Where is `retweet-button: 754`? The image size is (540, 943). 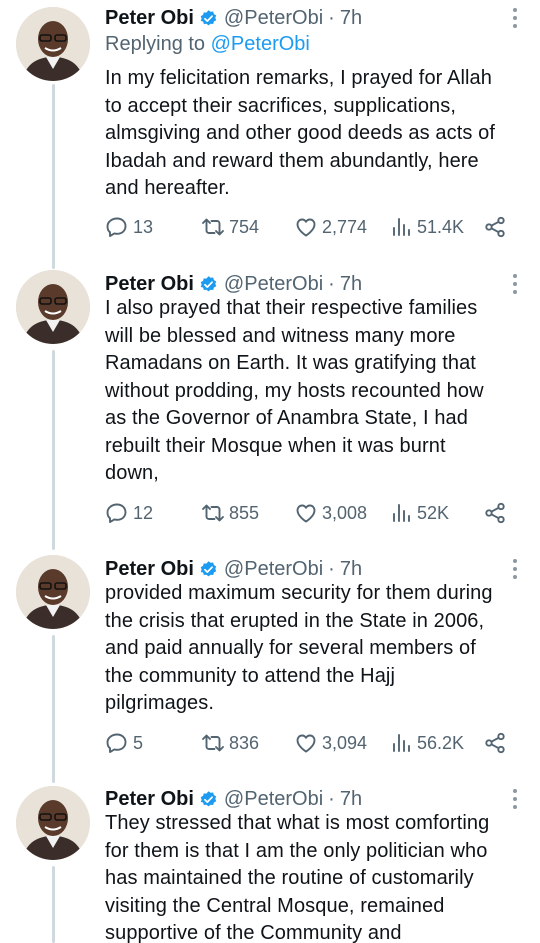
retweet-button: 754 is located at coordinates (230, 227).